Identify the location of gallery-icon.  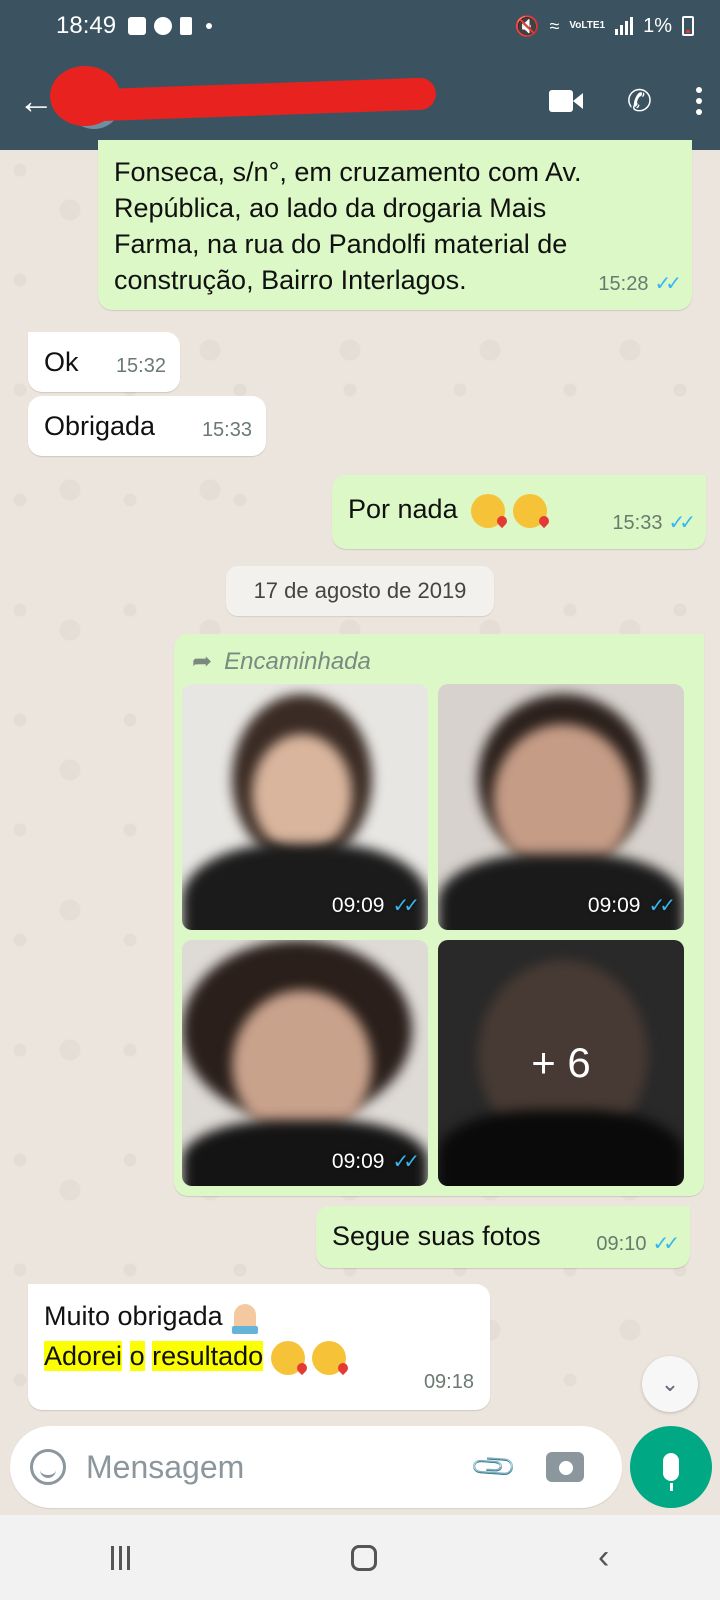
(137, 26).